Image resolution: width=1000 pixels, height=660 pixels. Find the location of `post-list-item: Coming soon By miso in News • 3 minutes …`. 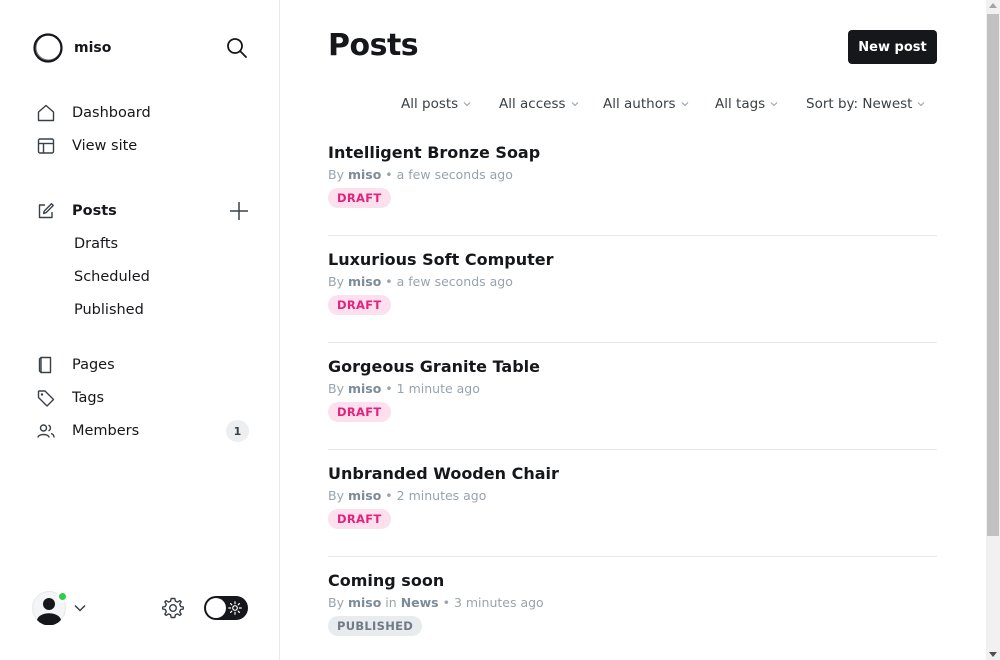

post-list-item: Coming soon By miso in News • 3 minutes … is located at coordinates (632, 608).